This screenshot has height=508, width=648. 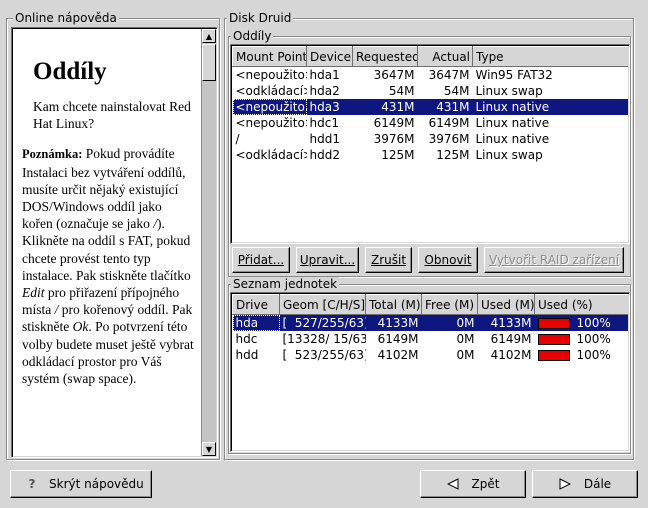 I want to click on help-intro: Kam chcete nainstalovat Red Hat Linux?, so click(x=112, y=115).